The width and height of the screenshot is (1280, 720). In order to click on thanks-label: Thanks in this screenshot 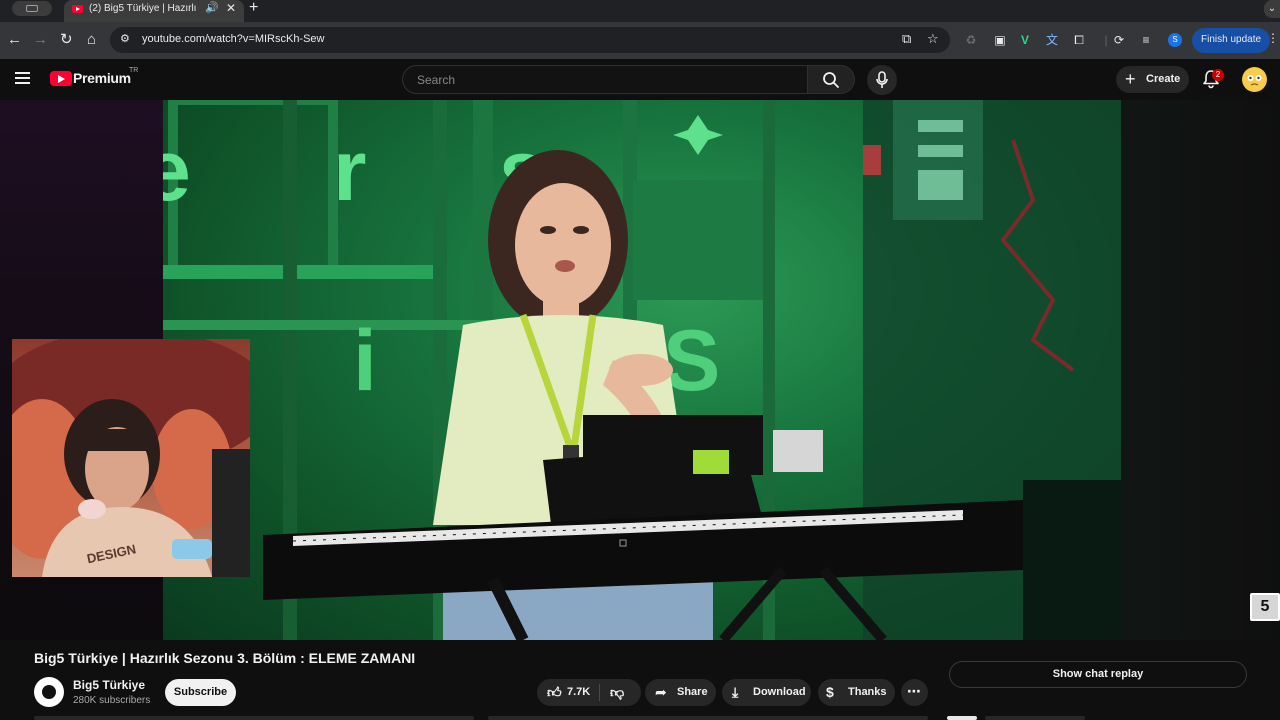, I will do `click(867, 692)`.